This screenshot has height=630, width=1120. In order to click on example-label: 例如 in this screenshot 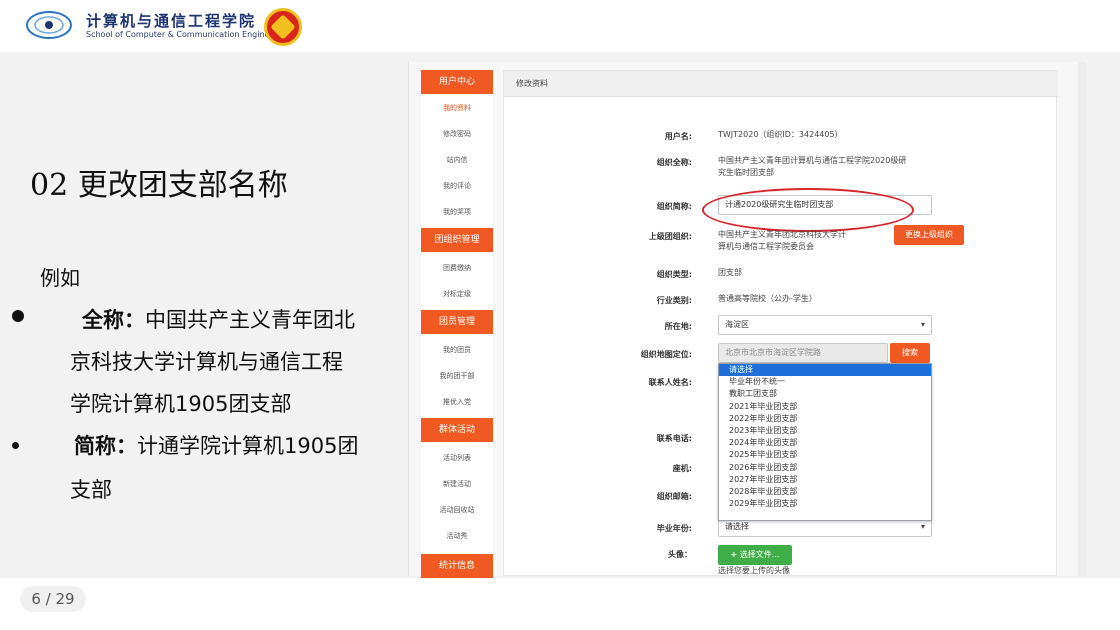, I will do `click(60, 278)`.